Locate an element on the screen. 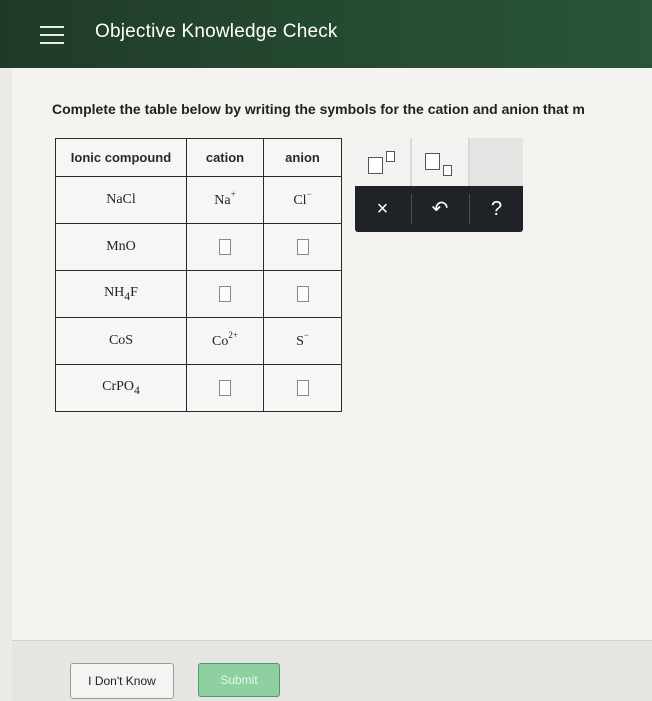  cation-symbol: Na+ is located at coordinates (224, 199).